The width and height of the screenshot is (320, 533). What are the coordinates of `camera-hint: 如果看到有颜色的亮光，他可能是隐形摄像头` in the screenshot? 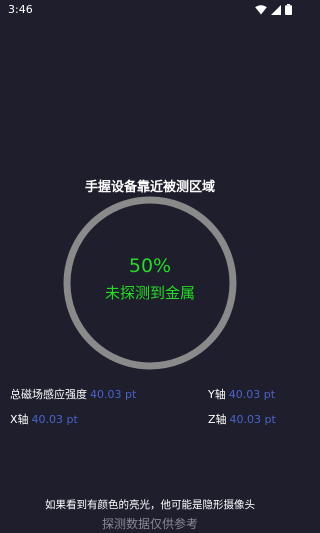 It's located at (150, 505).